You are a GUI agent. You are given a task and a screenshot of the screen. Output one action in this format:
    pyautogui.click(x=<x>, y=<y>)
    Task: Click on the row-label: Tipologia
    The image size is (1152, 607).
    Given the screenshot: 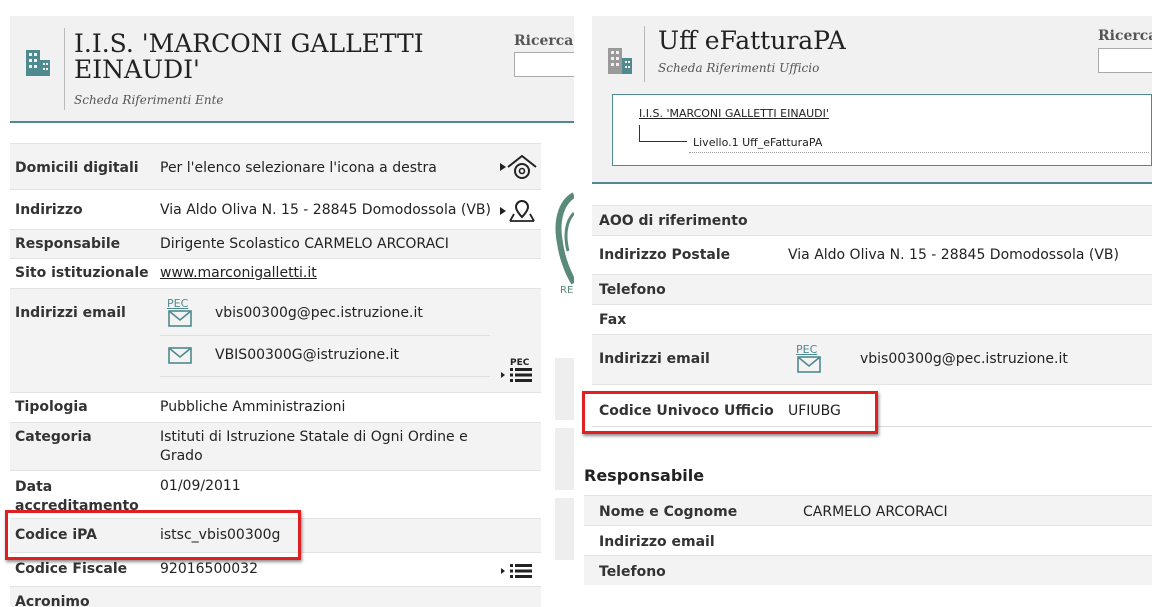 What is the action you would take?
    pyautogui.click(x=51, y=407)
    